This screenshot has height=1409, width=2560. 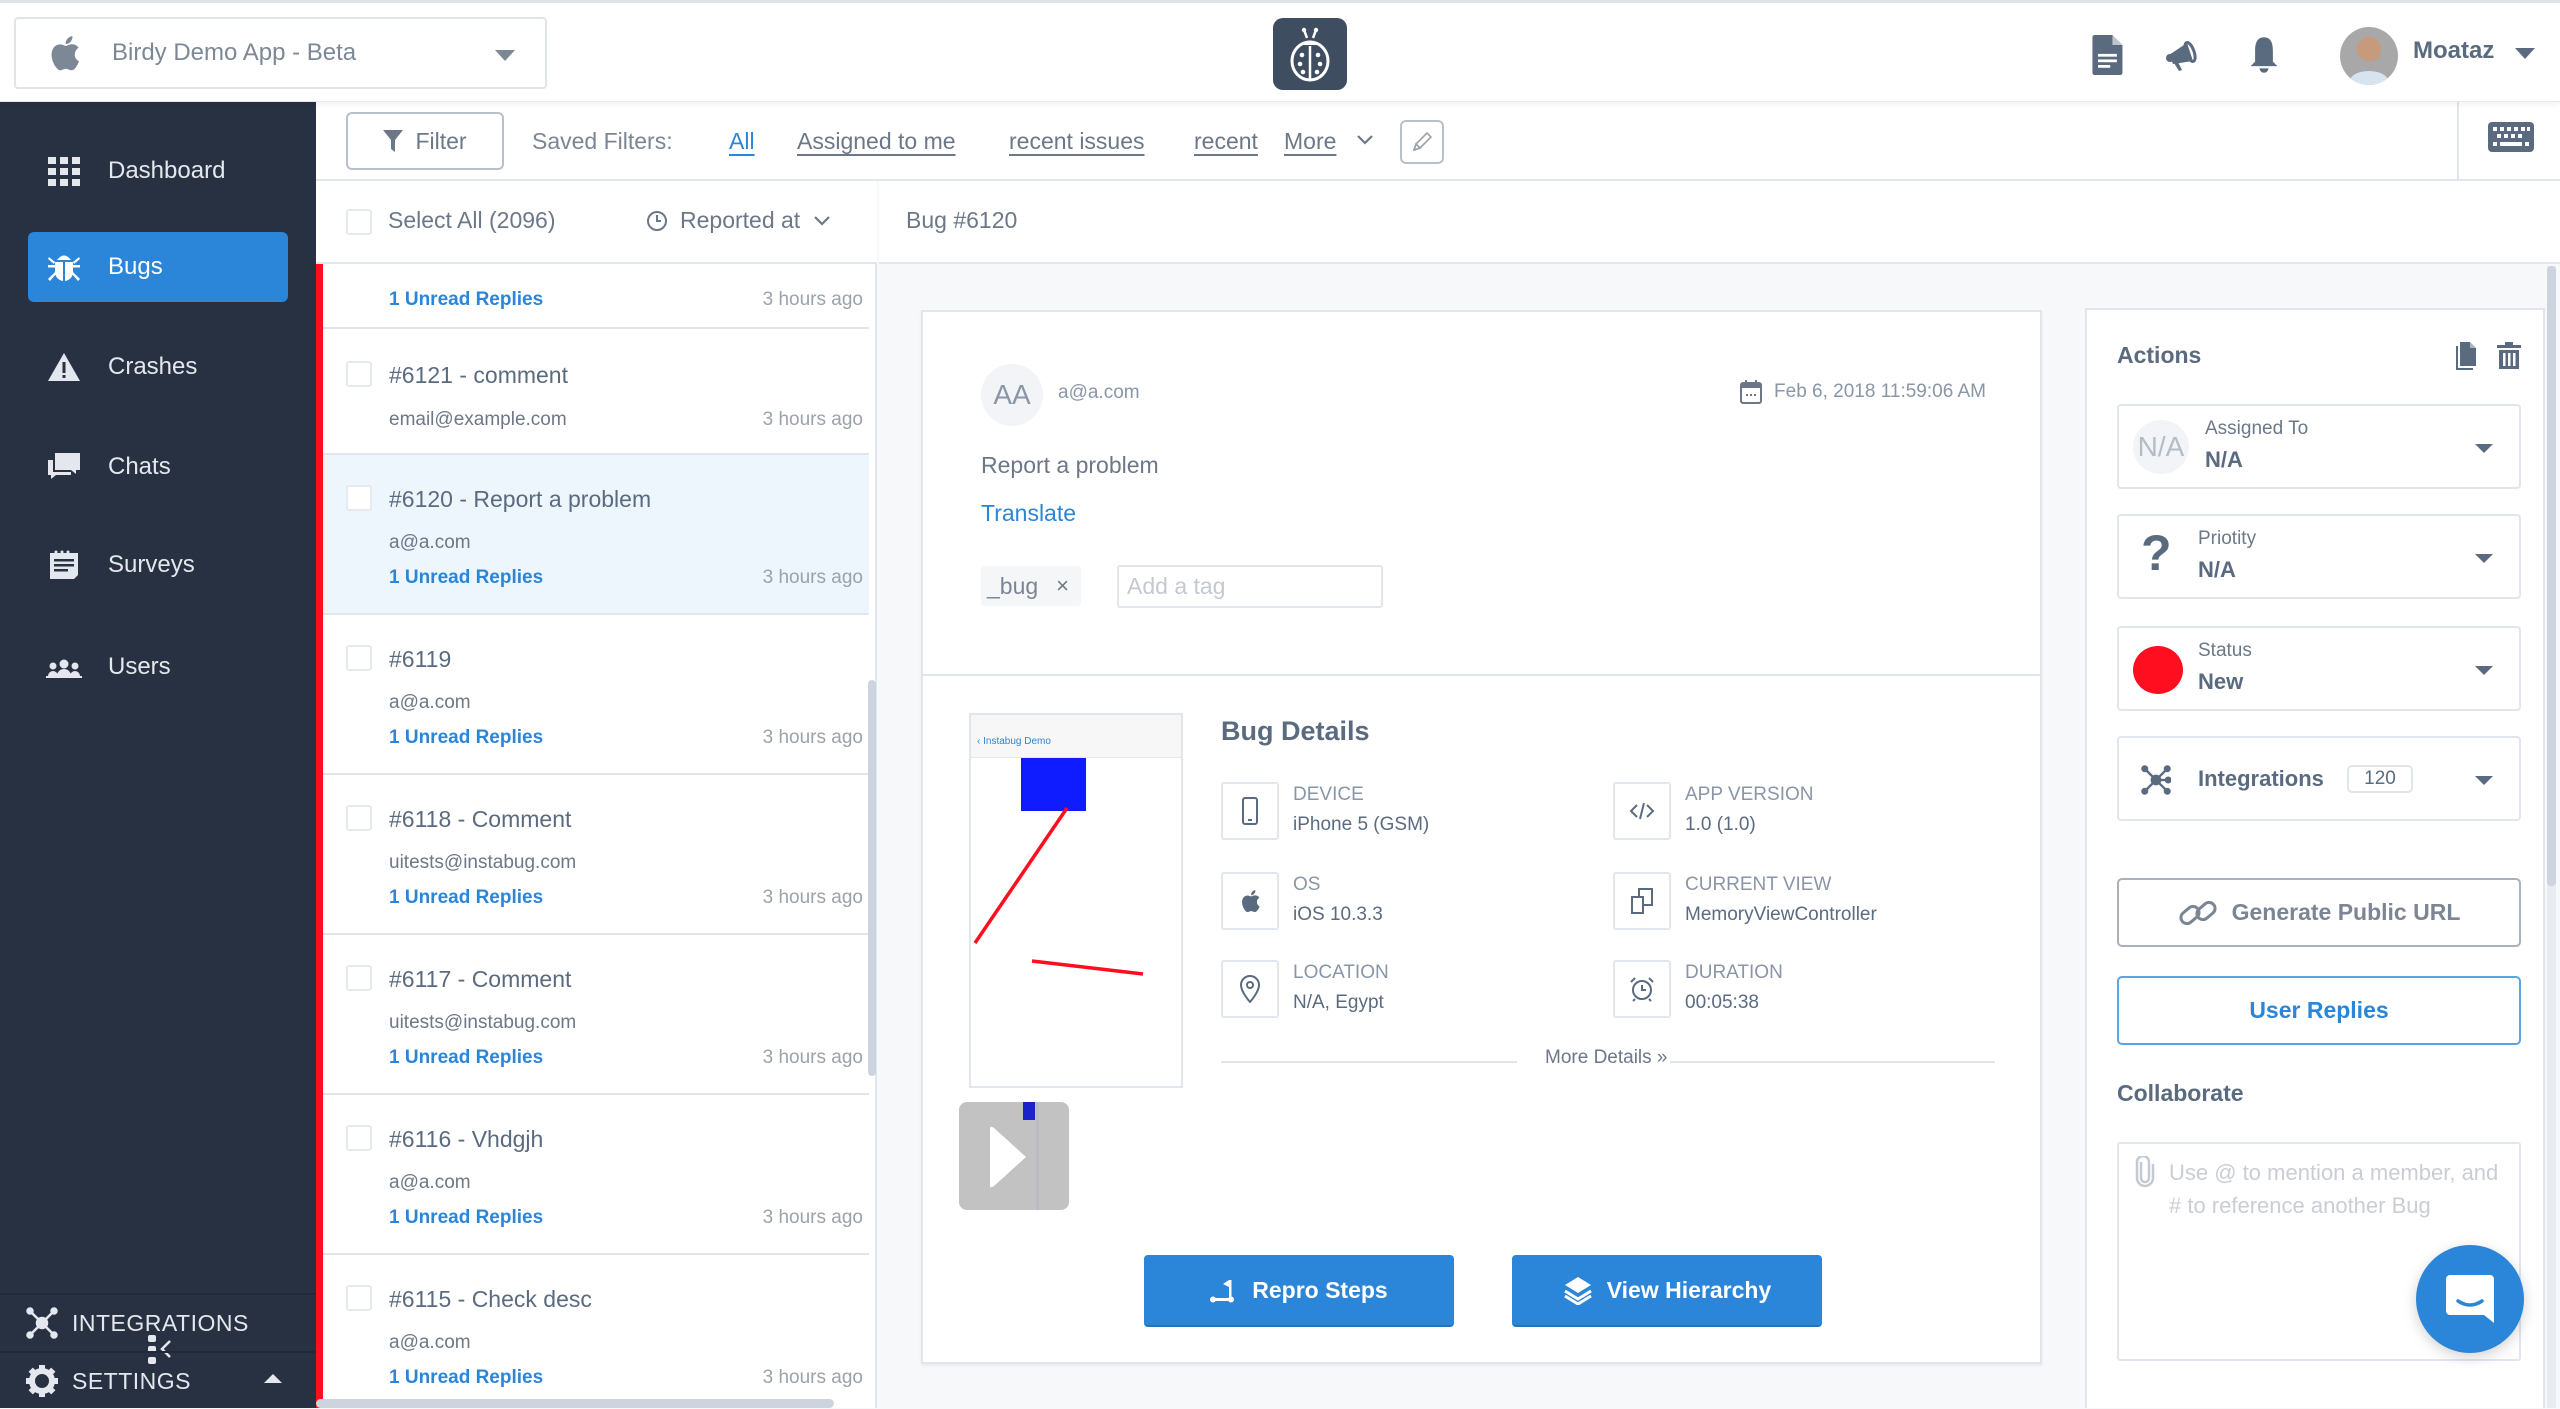 I want to click on ladybug-logo, so click(x=1310, y=54).